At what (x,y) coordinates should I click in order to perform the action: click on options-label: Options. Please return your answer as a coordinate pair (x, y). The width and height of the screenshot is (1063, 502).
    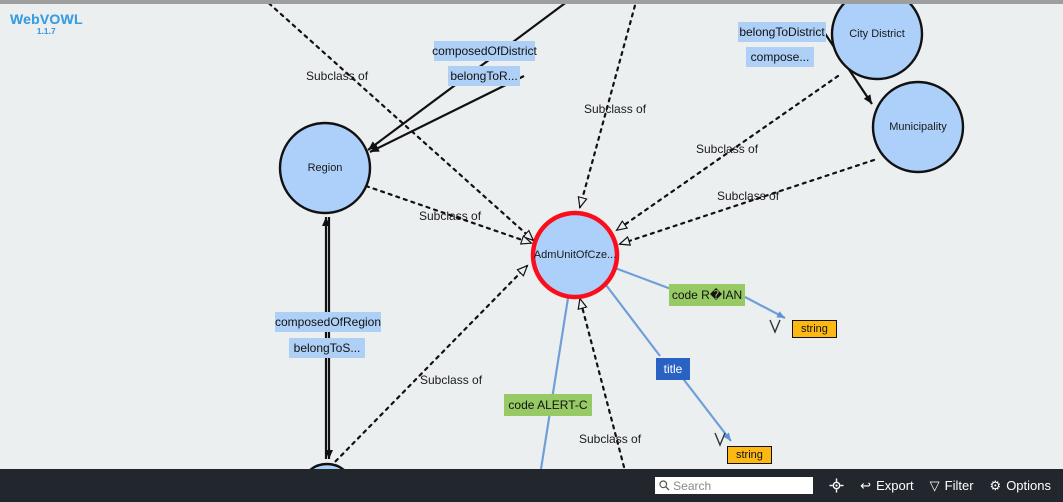
    Looking at the image, I should click on (1028, 485).